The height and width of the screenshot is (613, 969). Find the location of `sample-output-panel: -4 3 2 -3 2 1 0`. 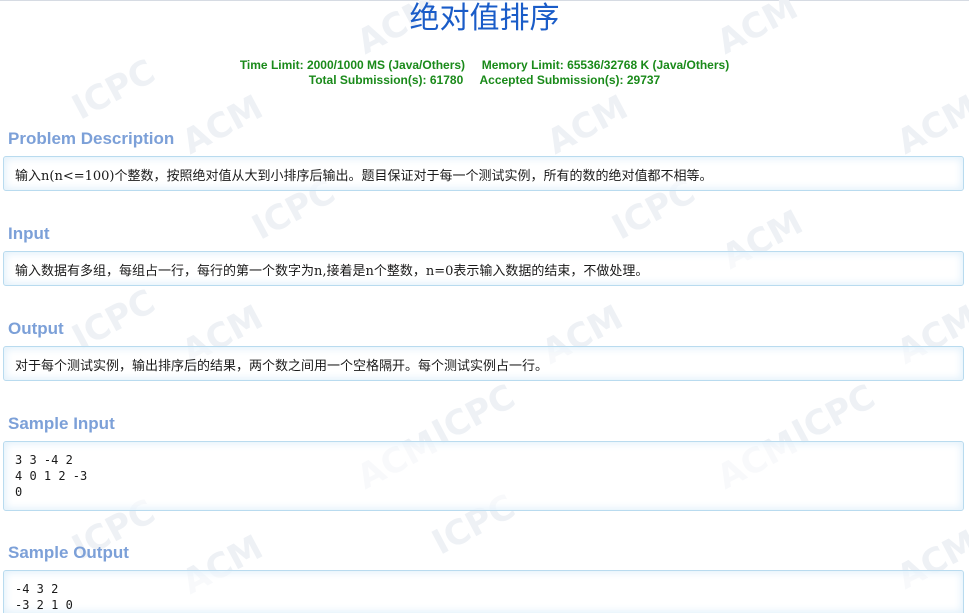

sample-output-panel: -4 3 2 -3 2 1 0 is located at coordinates (483, 591).